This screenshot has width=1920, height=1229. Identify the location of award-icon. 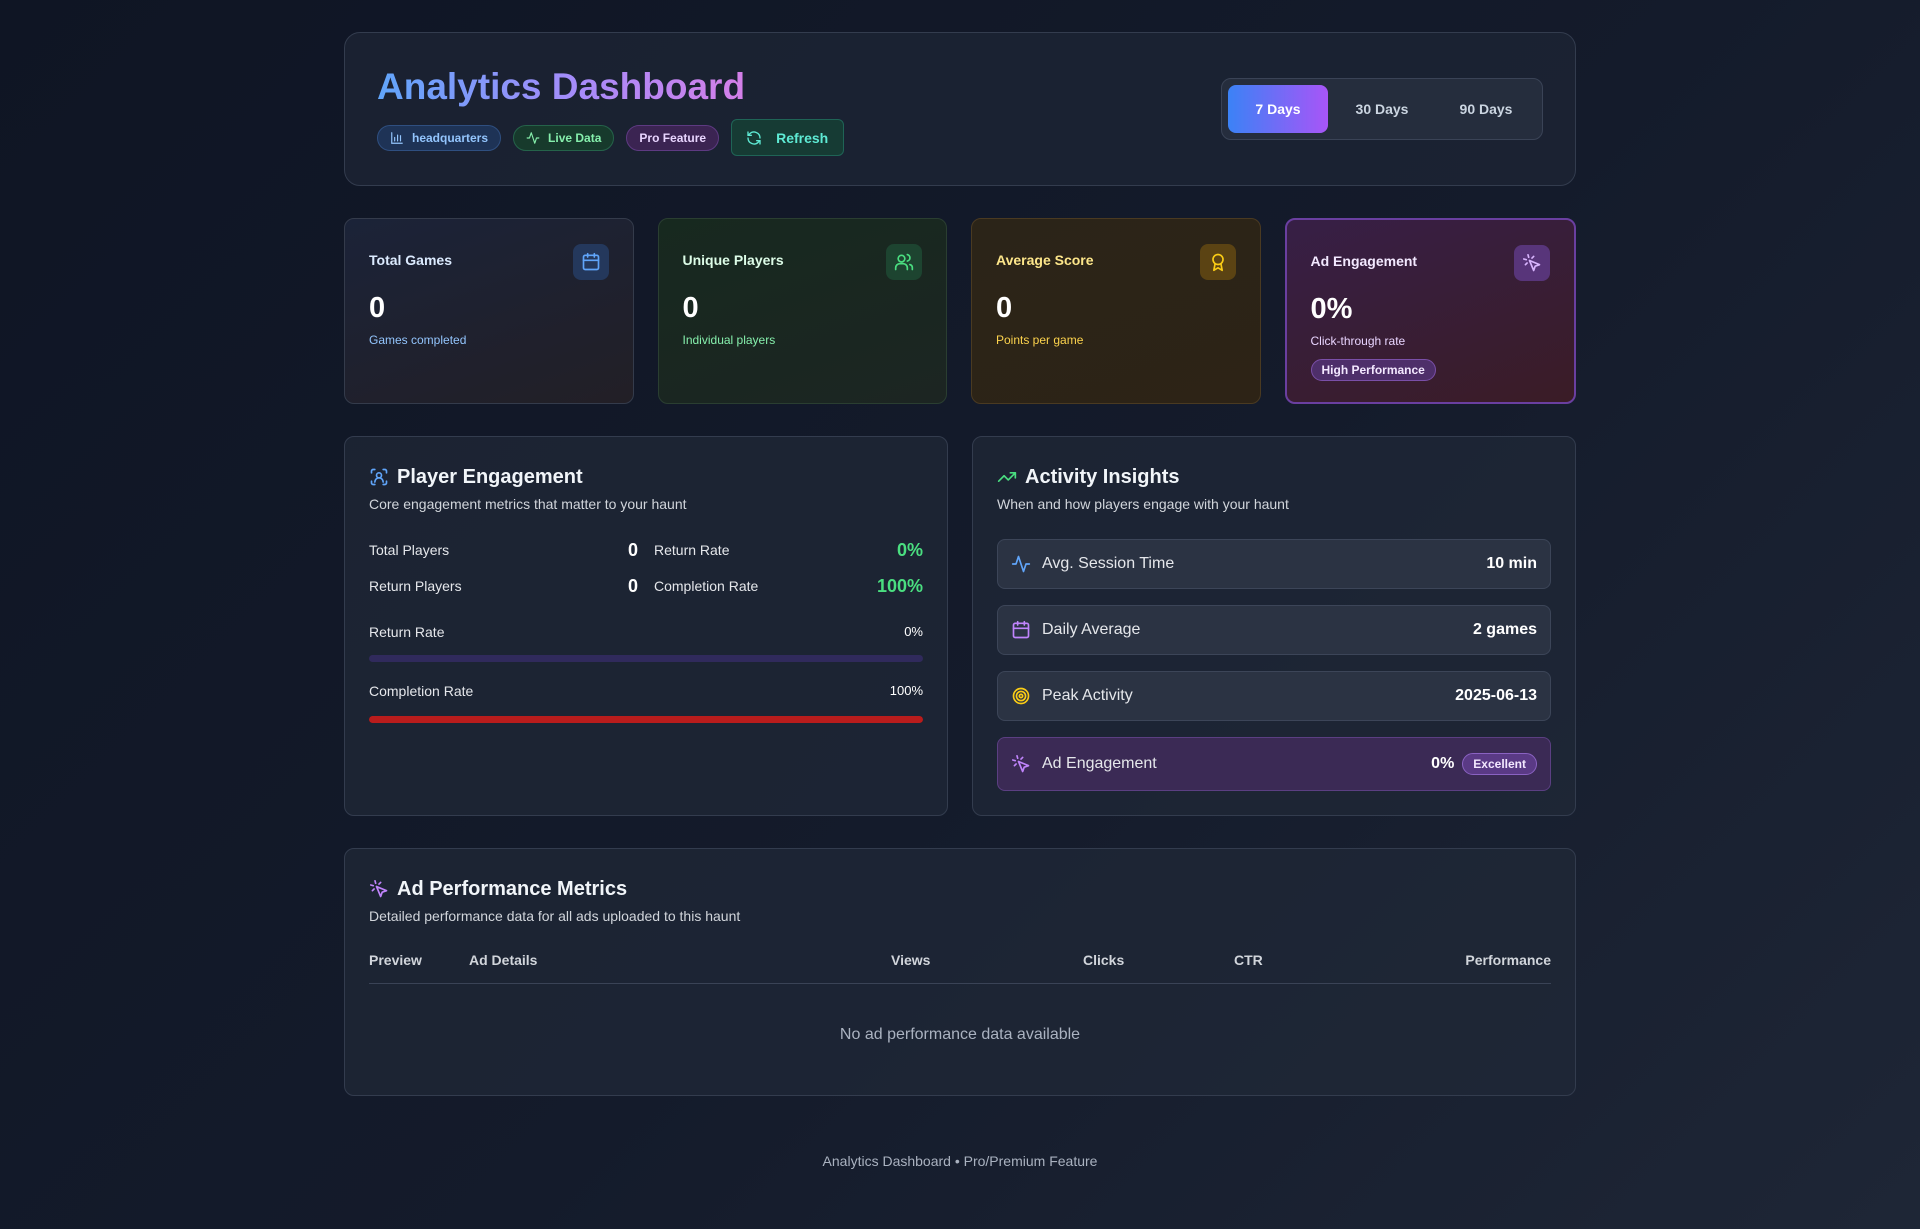
(1217, 262).